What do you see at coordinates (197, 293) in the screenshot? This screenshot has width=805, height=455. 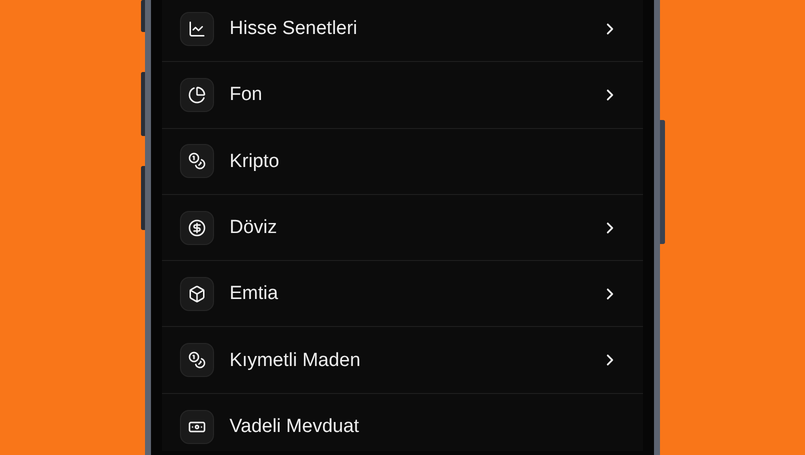 I see `cube-icon` at bounding box center [197, 293].